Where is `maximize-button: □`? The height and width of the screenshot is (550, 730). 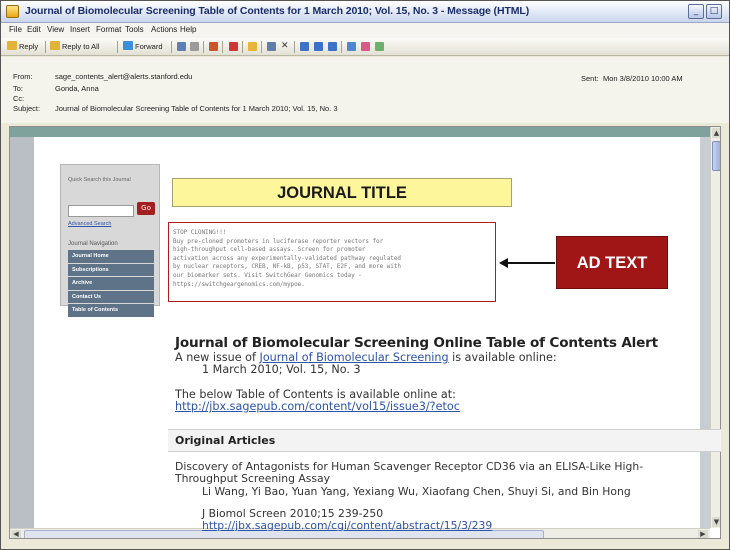
maximize-button: □ is located at coordinates (714, 11).